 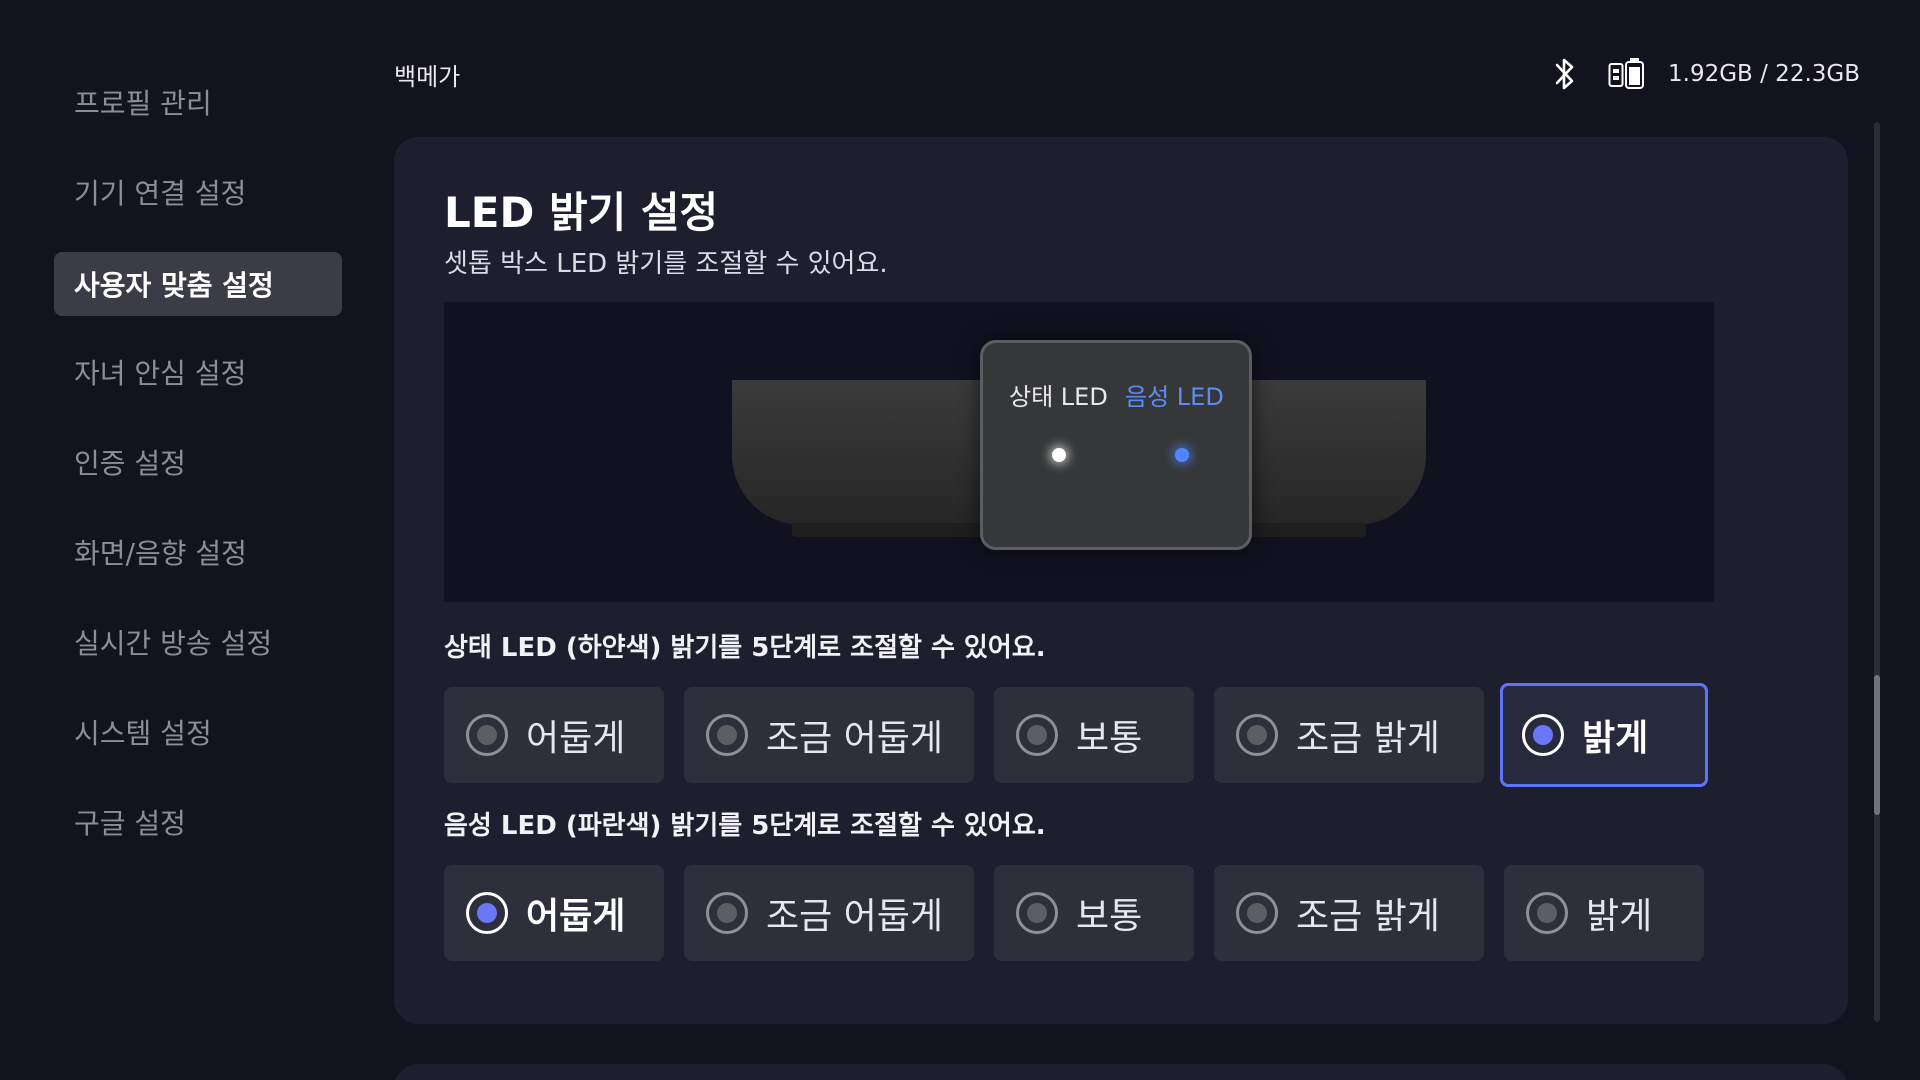 I want to click on status-led-section-label: 상태 LED (하얀색) 밝기를 5단계로 조절할 수 있어요., so click(x=745, y=648).